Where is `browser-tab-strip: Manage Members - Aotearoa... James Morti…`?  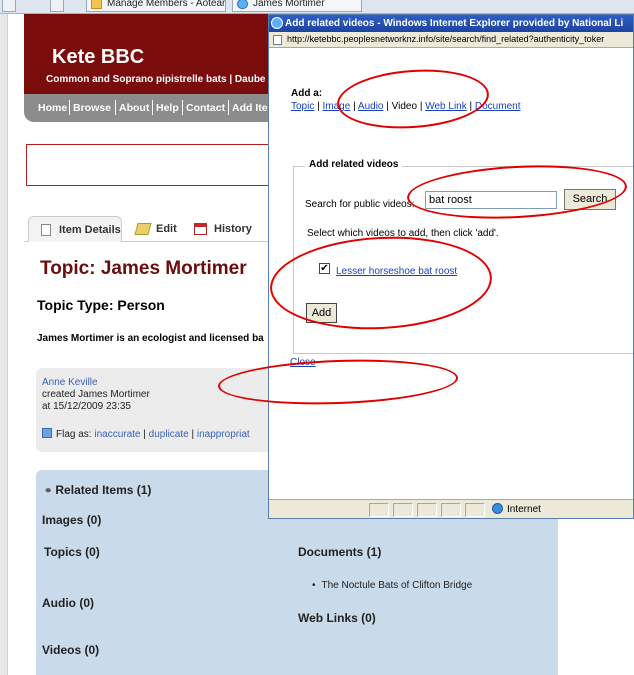 browser-tab-strip: Manage Members - Aotearoa... James Morti… is located at coordinates (317, 7).